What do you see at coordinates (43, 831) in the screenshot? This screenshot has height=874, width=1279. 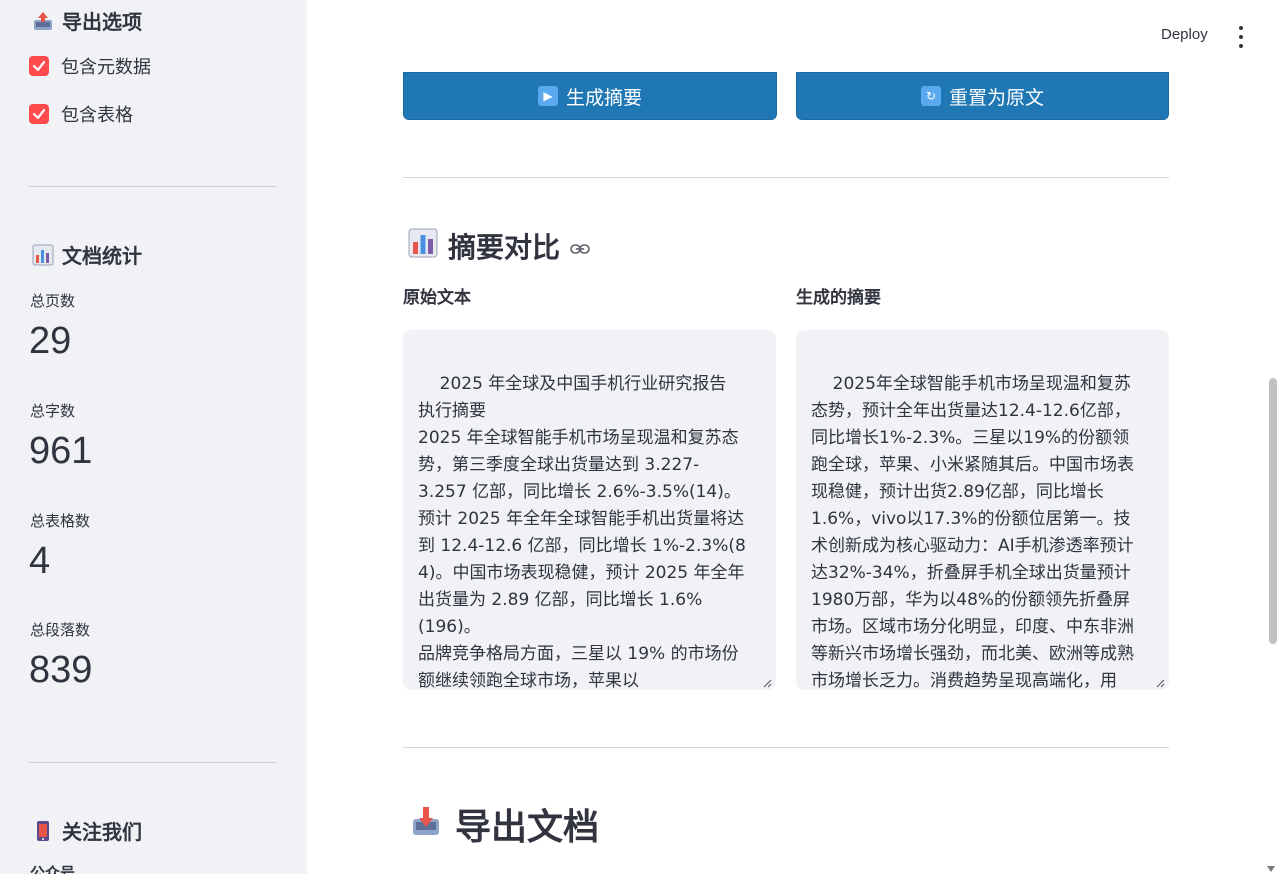 I see `mobile-phone-icon` at bounding box center [43, 831].